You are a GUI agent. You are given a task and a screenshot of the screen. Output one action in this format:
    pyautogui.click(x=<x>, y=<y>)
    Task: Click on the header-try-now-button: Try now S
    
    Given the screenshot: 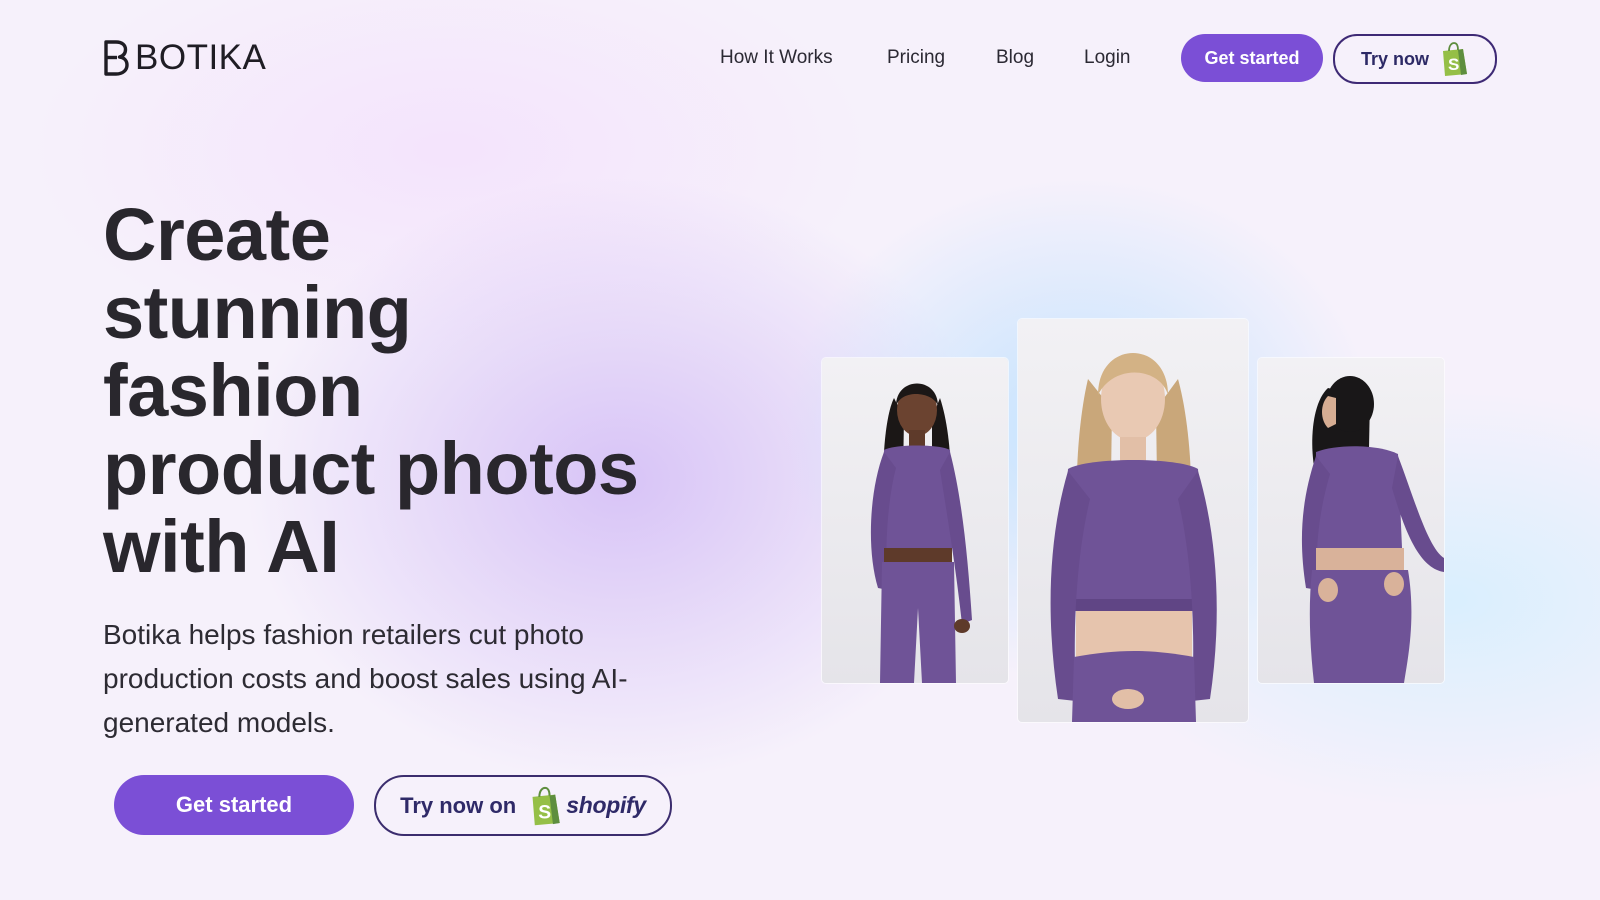 What is the action you would take?
    pyautogui.click(x=1415, y=59)
    